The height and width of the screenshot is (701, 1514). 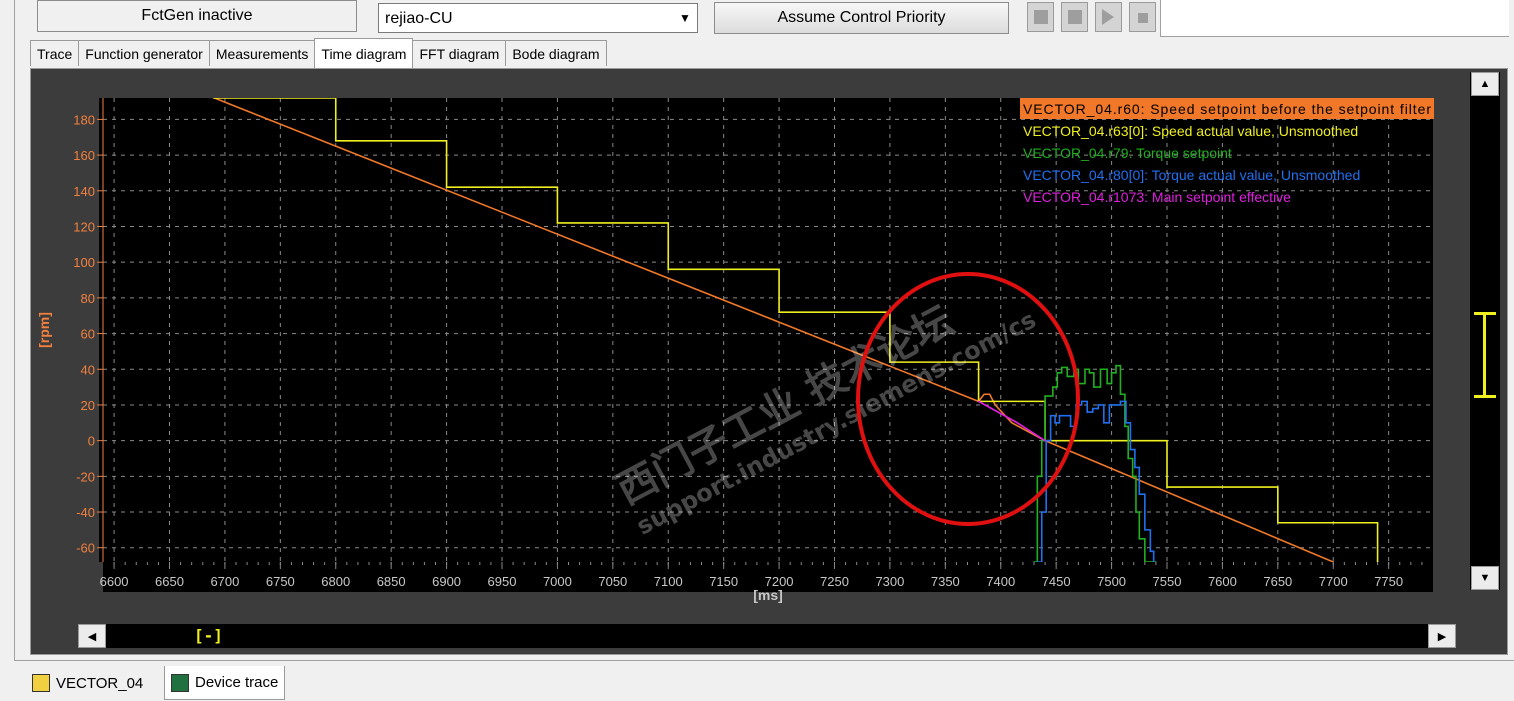 What do you see at coordinates (1142, 17) in the screenshot?
I see `pause-icon` at bounding box center [1142, 17].